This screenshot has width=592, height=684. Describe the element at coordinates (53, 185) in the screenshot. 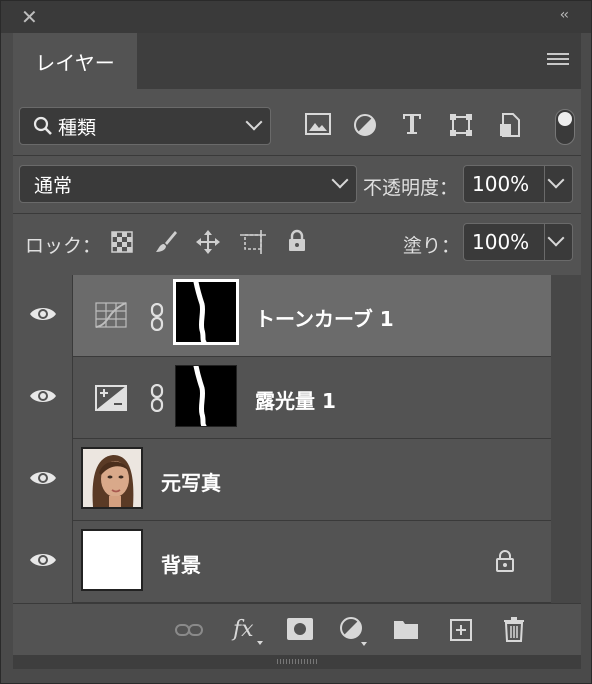

I see `blend-mode-value: 通常` at that location.